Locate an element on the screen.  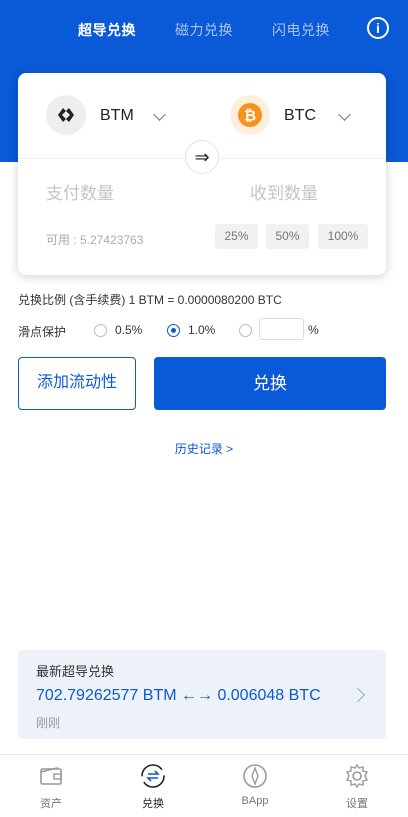
latest-swap-value: 702.79262577 BTM ←→ 0.006048 BTC is located at coordinates (178, 695).